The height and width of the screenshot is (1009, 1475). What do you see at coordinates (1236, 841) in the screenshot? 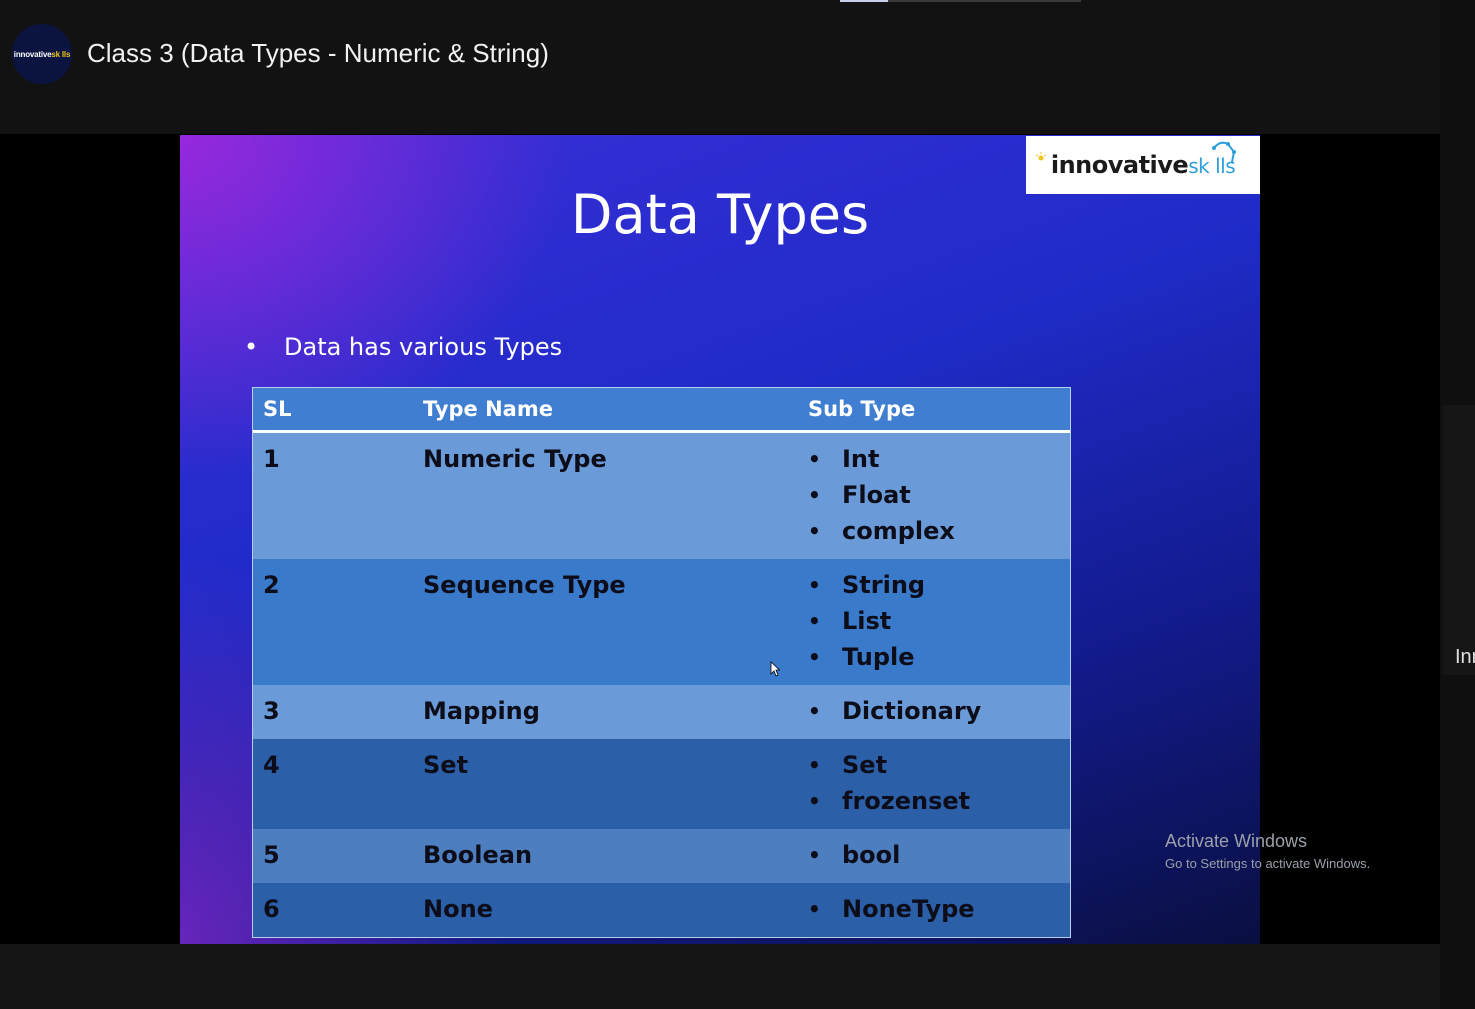
I see `activate-windows-title: Activate Windows` at bounding box center [1236, 841].